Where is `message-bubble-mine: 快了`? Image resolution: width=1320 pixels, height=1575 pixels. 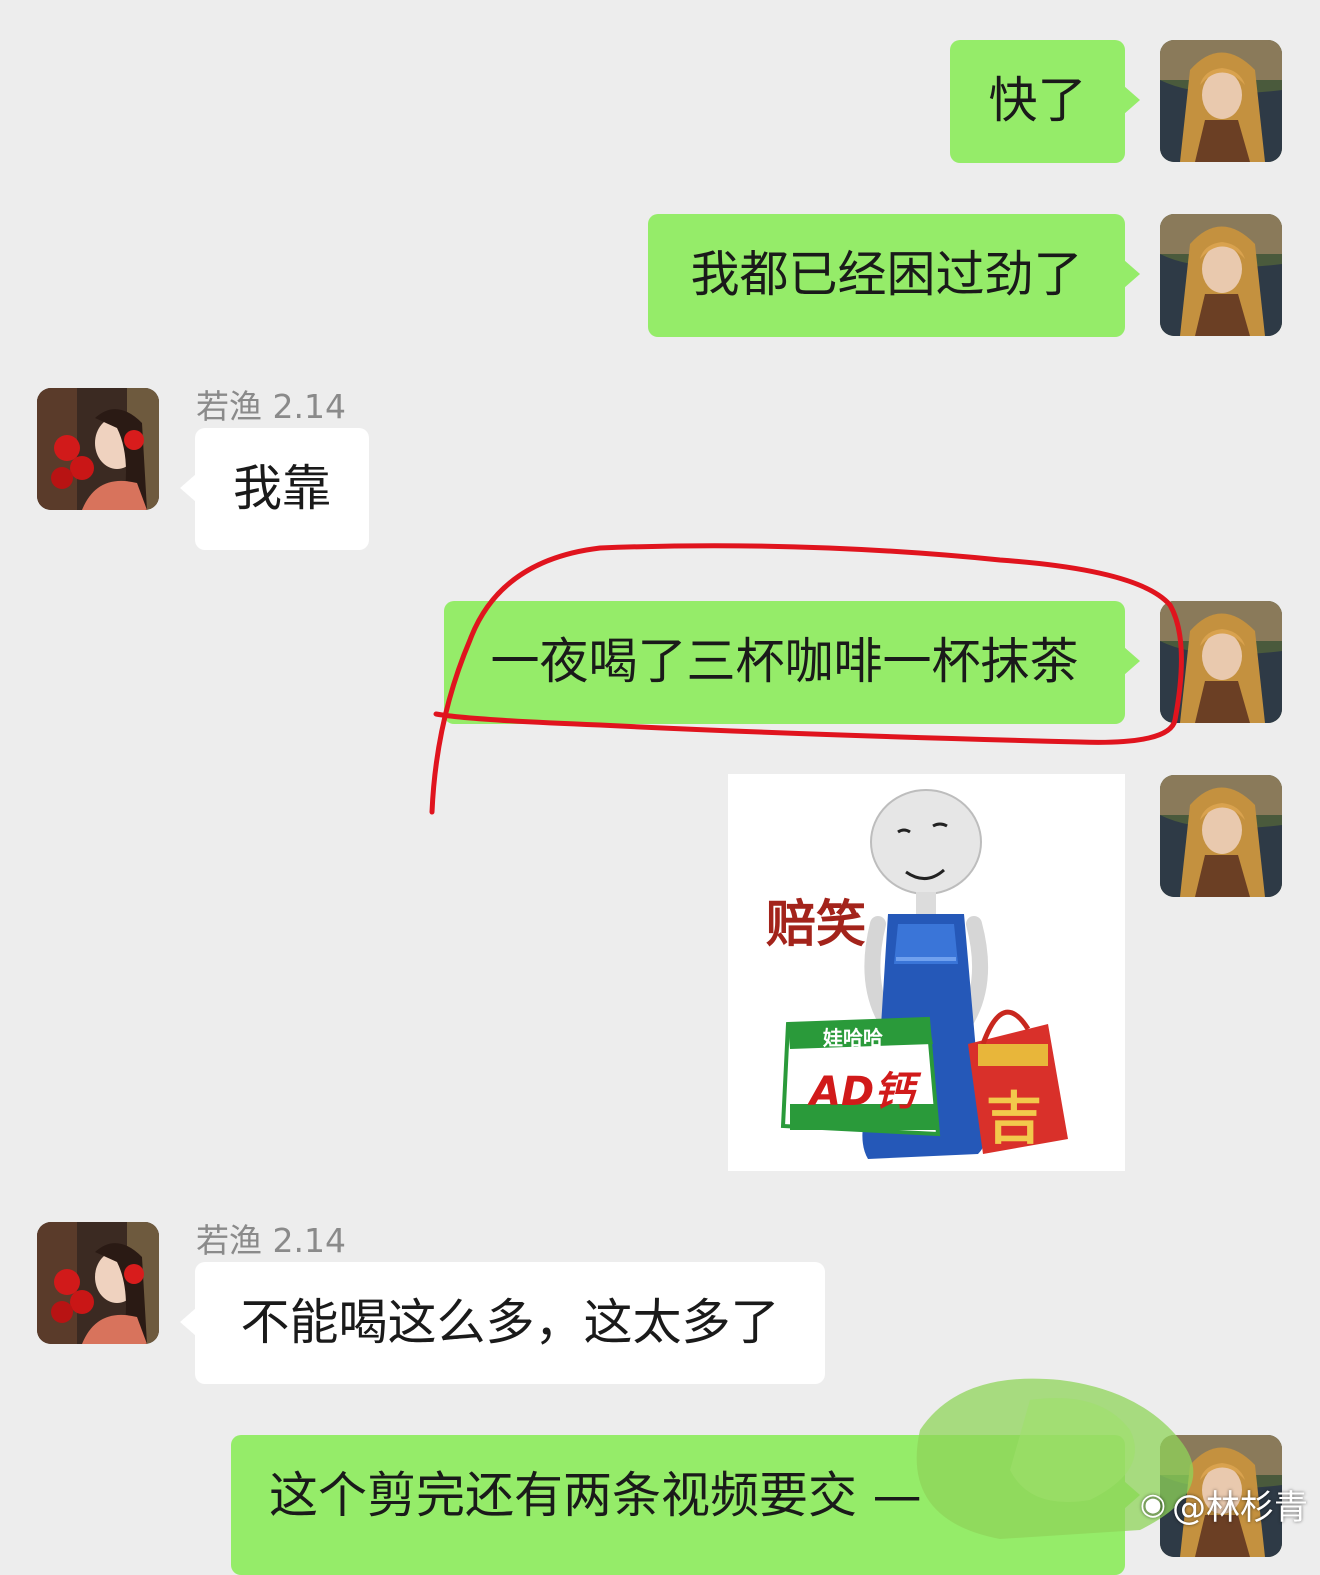 message-bubble-mine: 快了 is located at coordinates (1045, 101).